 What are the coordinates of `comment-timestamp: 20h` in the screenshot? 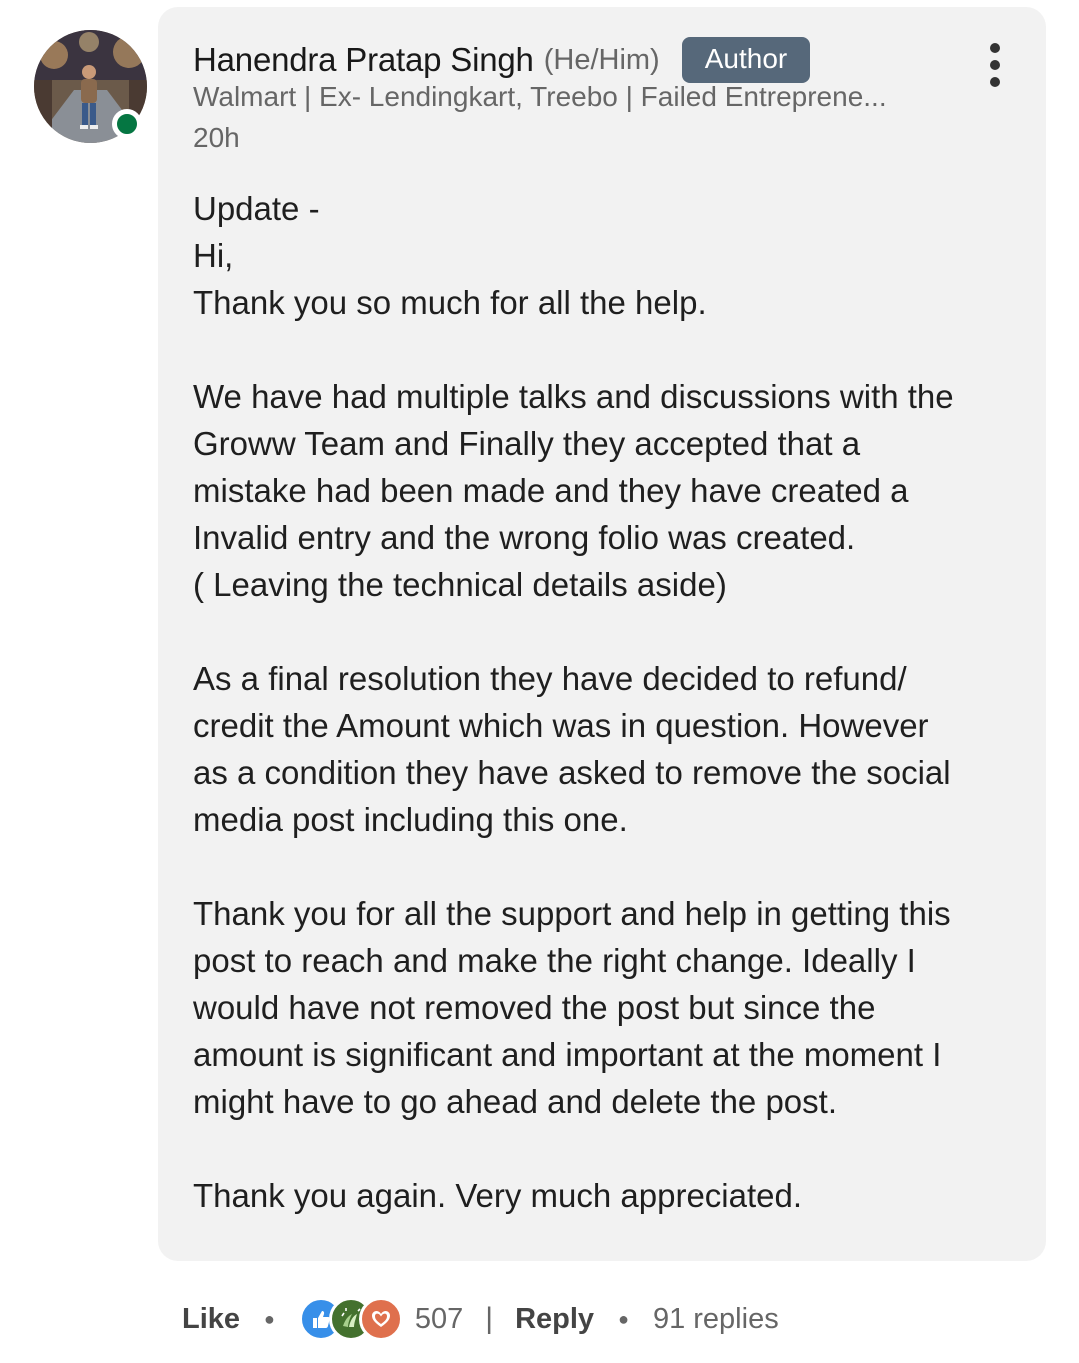 It's located at (216, 137).